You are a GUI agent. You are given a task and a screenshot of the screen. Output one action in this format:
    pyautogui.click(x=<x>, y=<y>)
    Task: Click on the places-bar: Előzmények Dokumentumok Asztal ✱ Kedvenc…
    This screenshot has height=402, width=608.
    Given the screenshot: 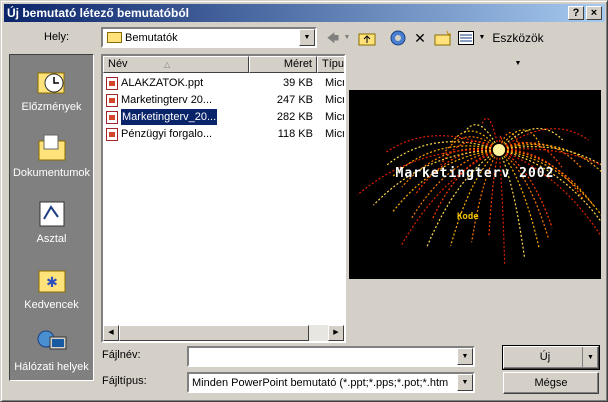 What is the action you would take?
    pyautogui.click(x=51, y=217)
    